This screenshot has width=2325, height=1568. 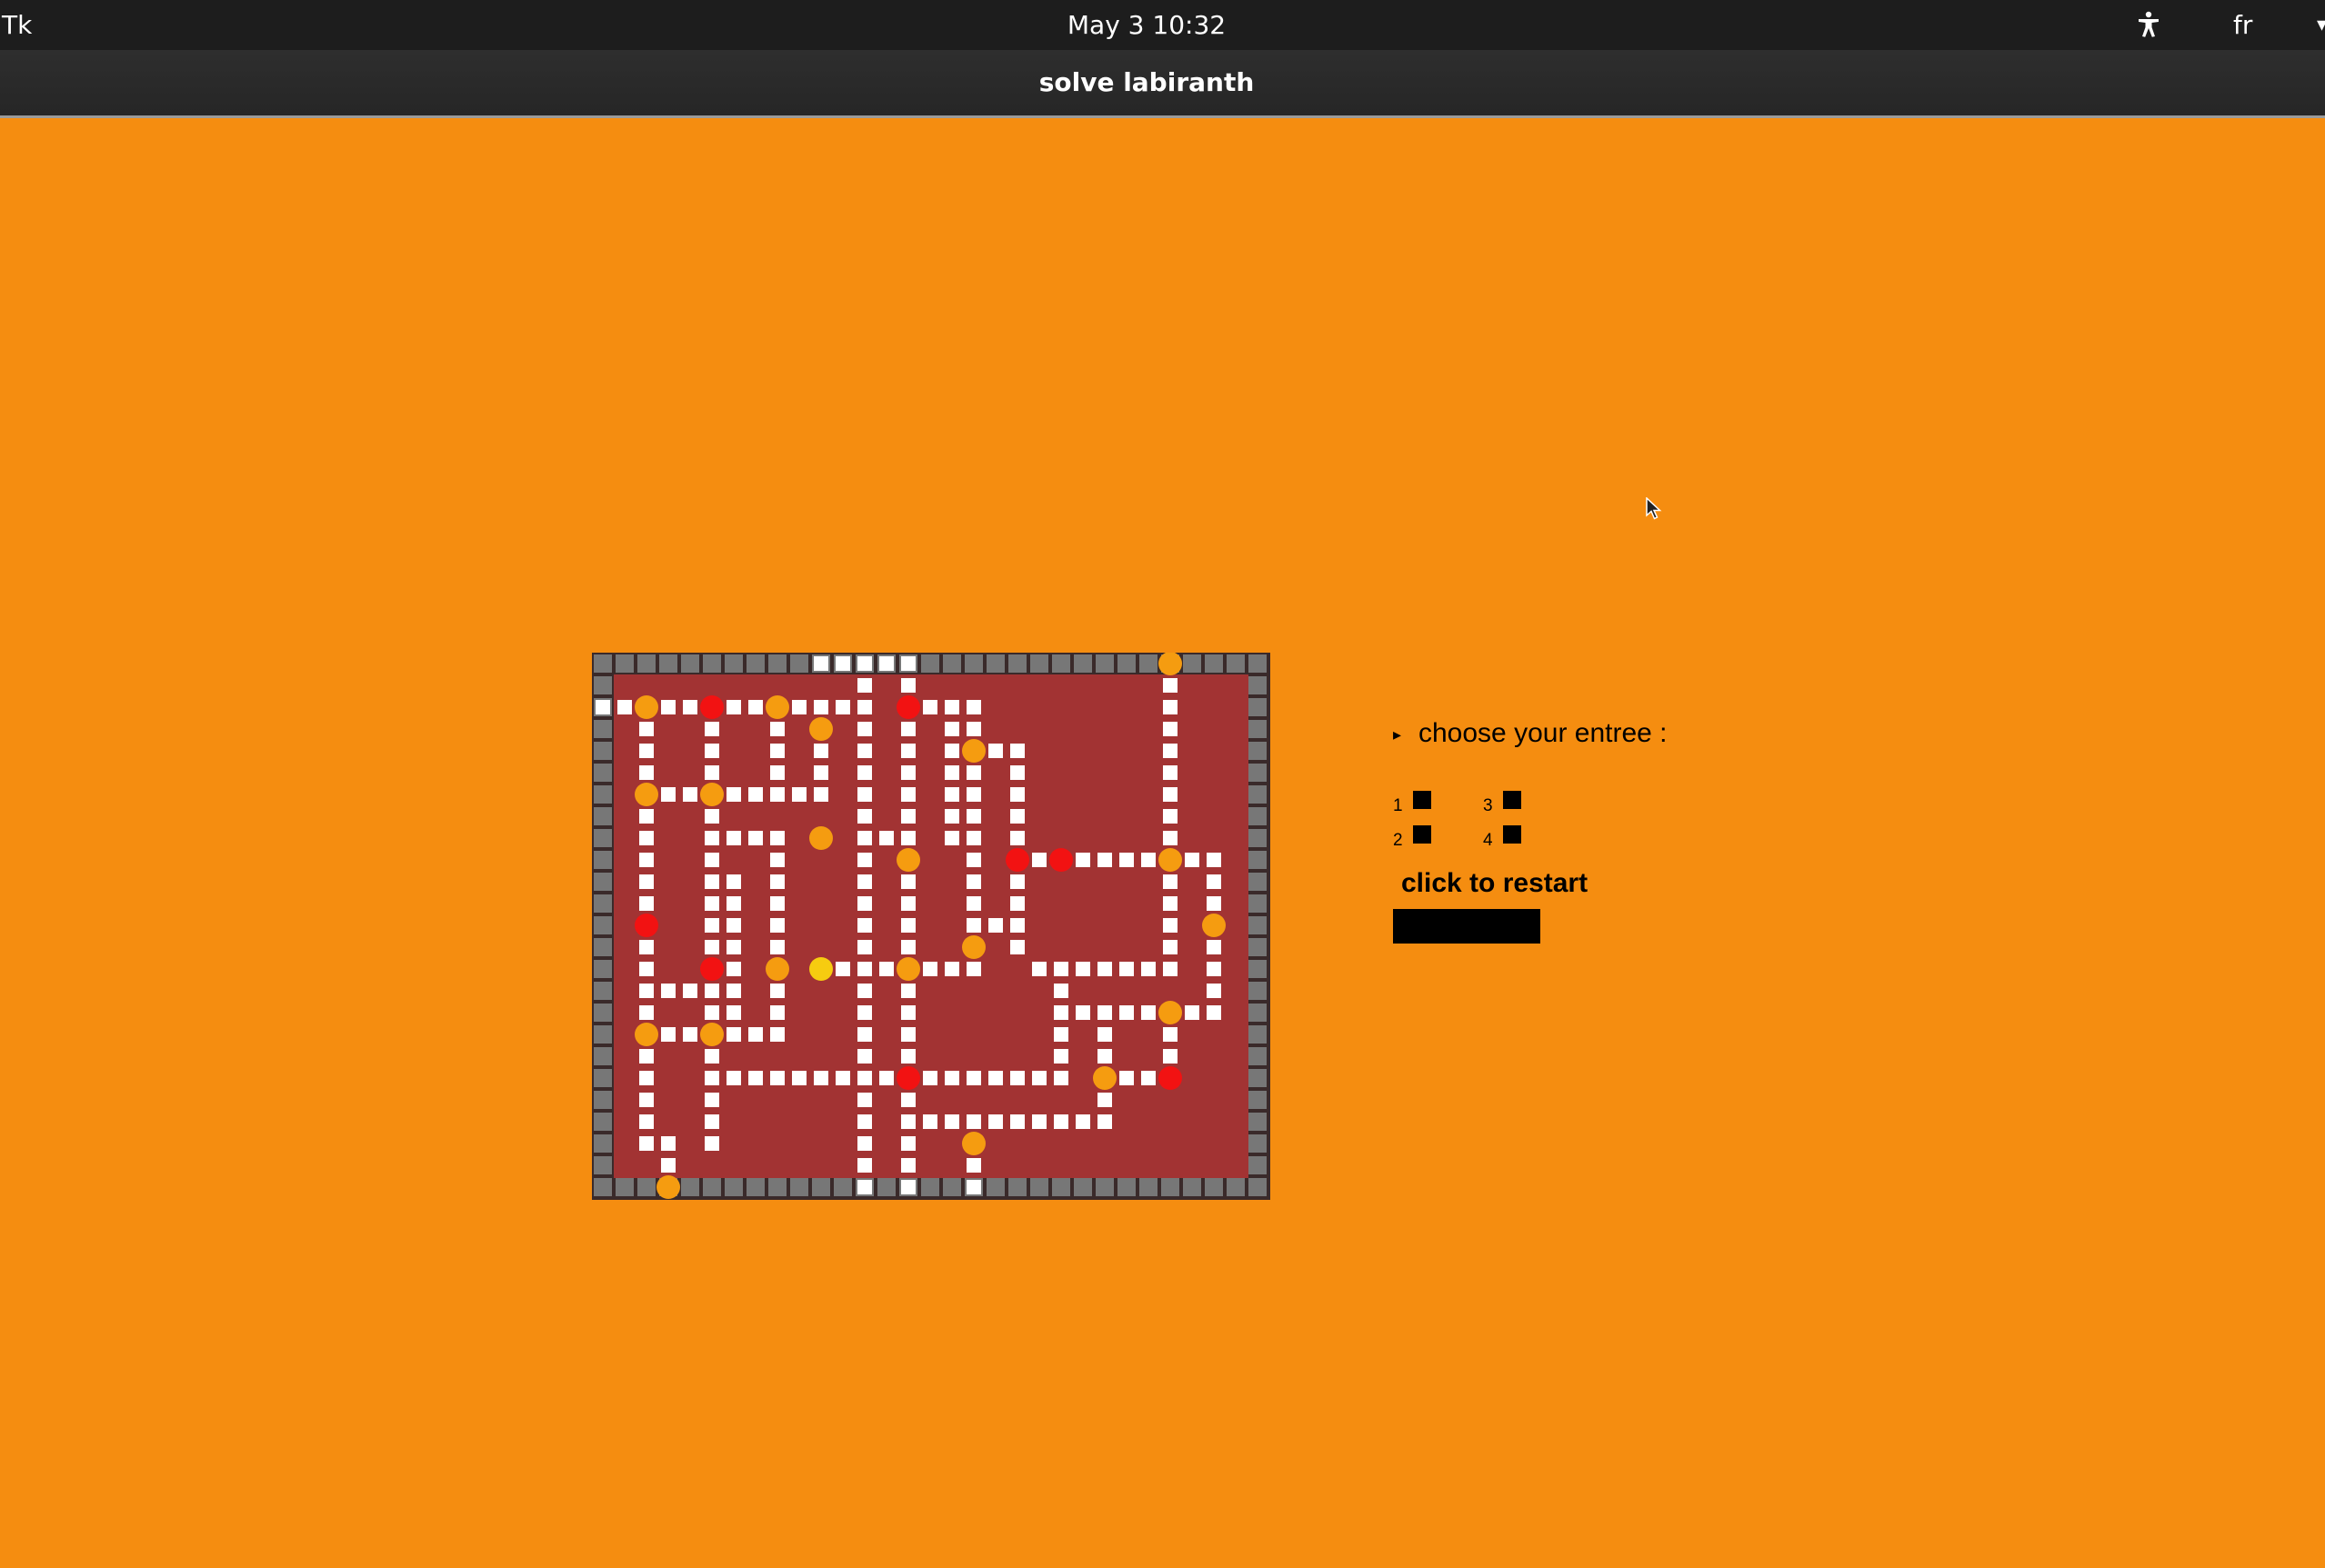 I want to click on maze-canvas, so click(x=931, y=927).